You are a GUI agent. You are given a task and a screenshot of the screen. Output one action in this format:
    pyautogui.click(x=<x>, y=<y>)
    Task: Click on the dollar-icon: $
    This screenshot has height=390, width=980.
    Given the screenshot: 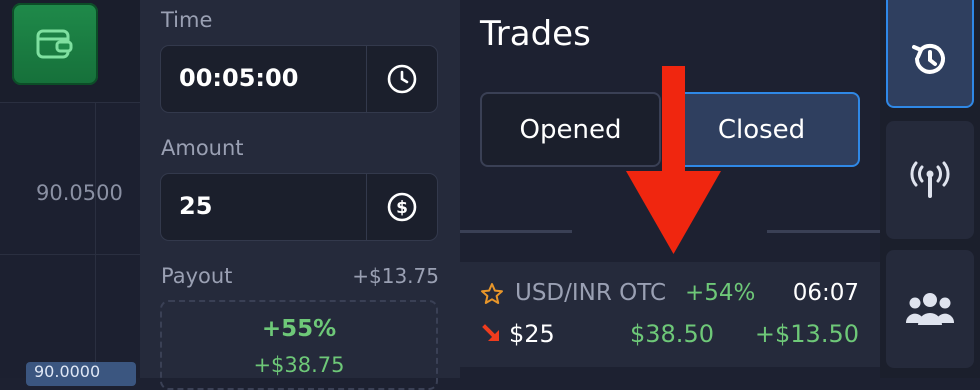 What is the action you would take?
    pyautogui.click(x=402, y=207)
    